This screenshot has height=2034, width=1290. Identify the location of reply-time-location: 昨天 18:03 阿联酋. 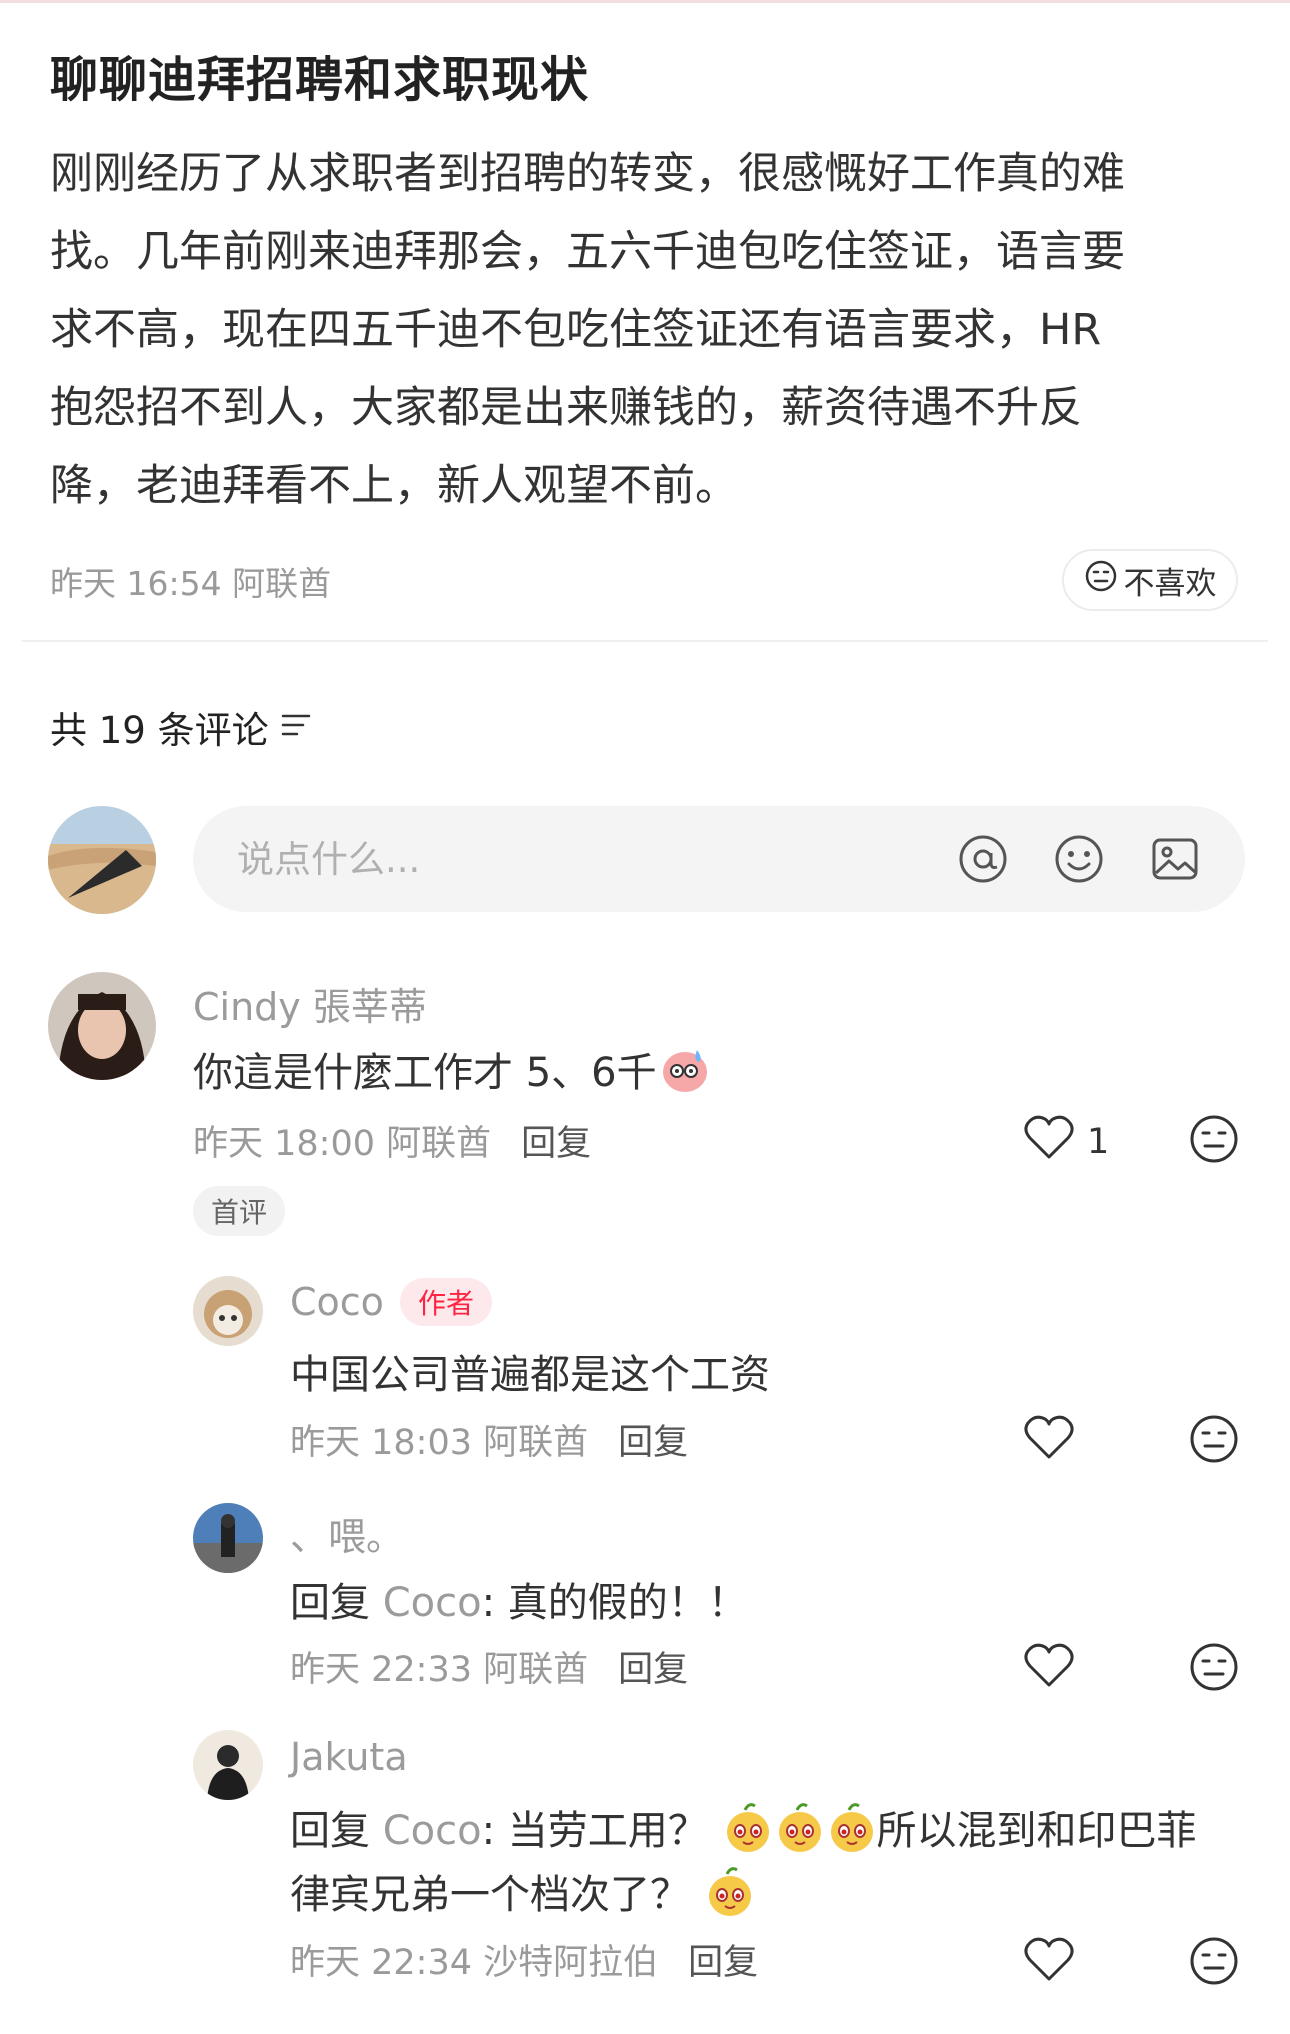
(439, 1443).